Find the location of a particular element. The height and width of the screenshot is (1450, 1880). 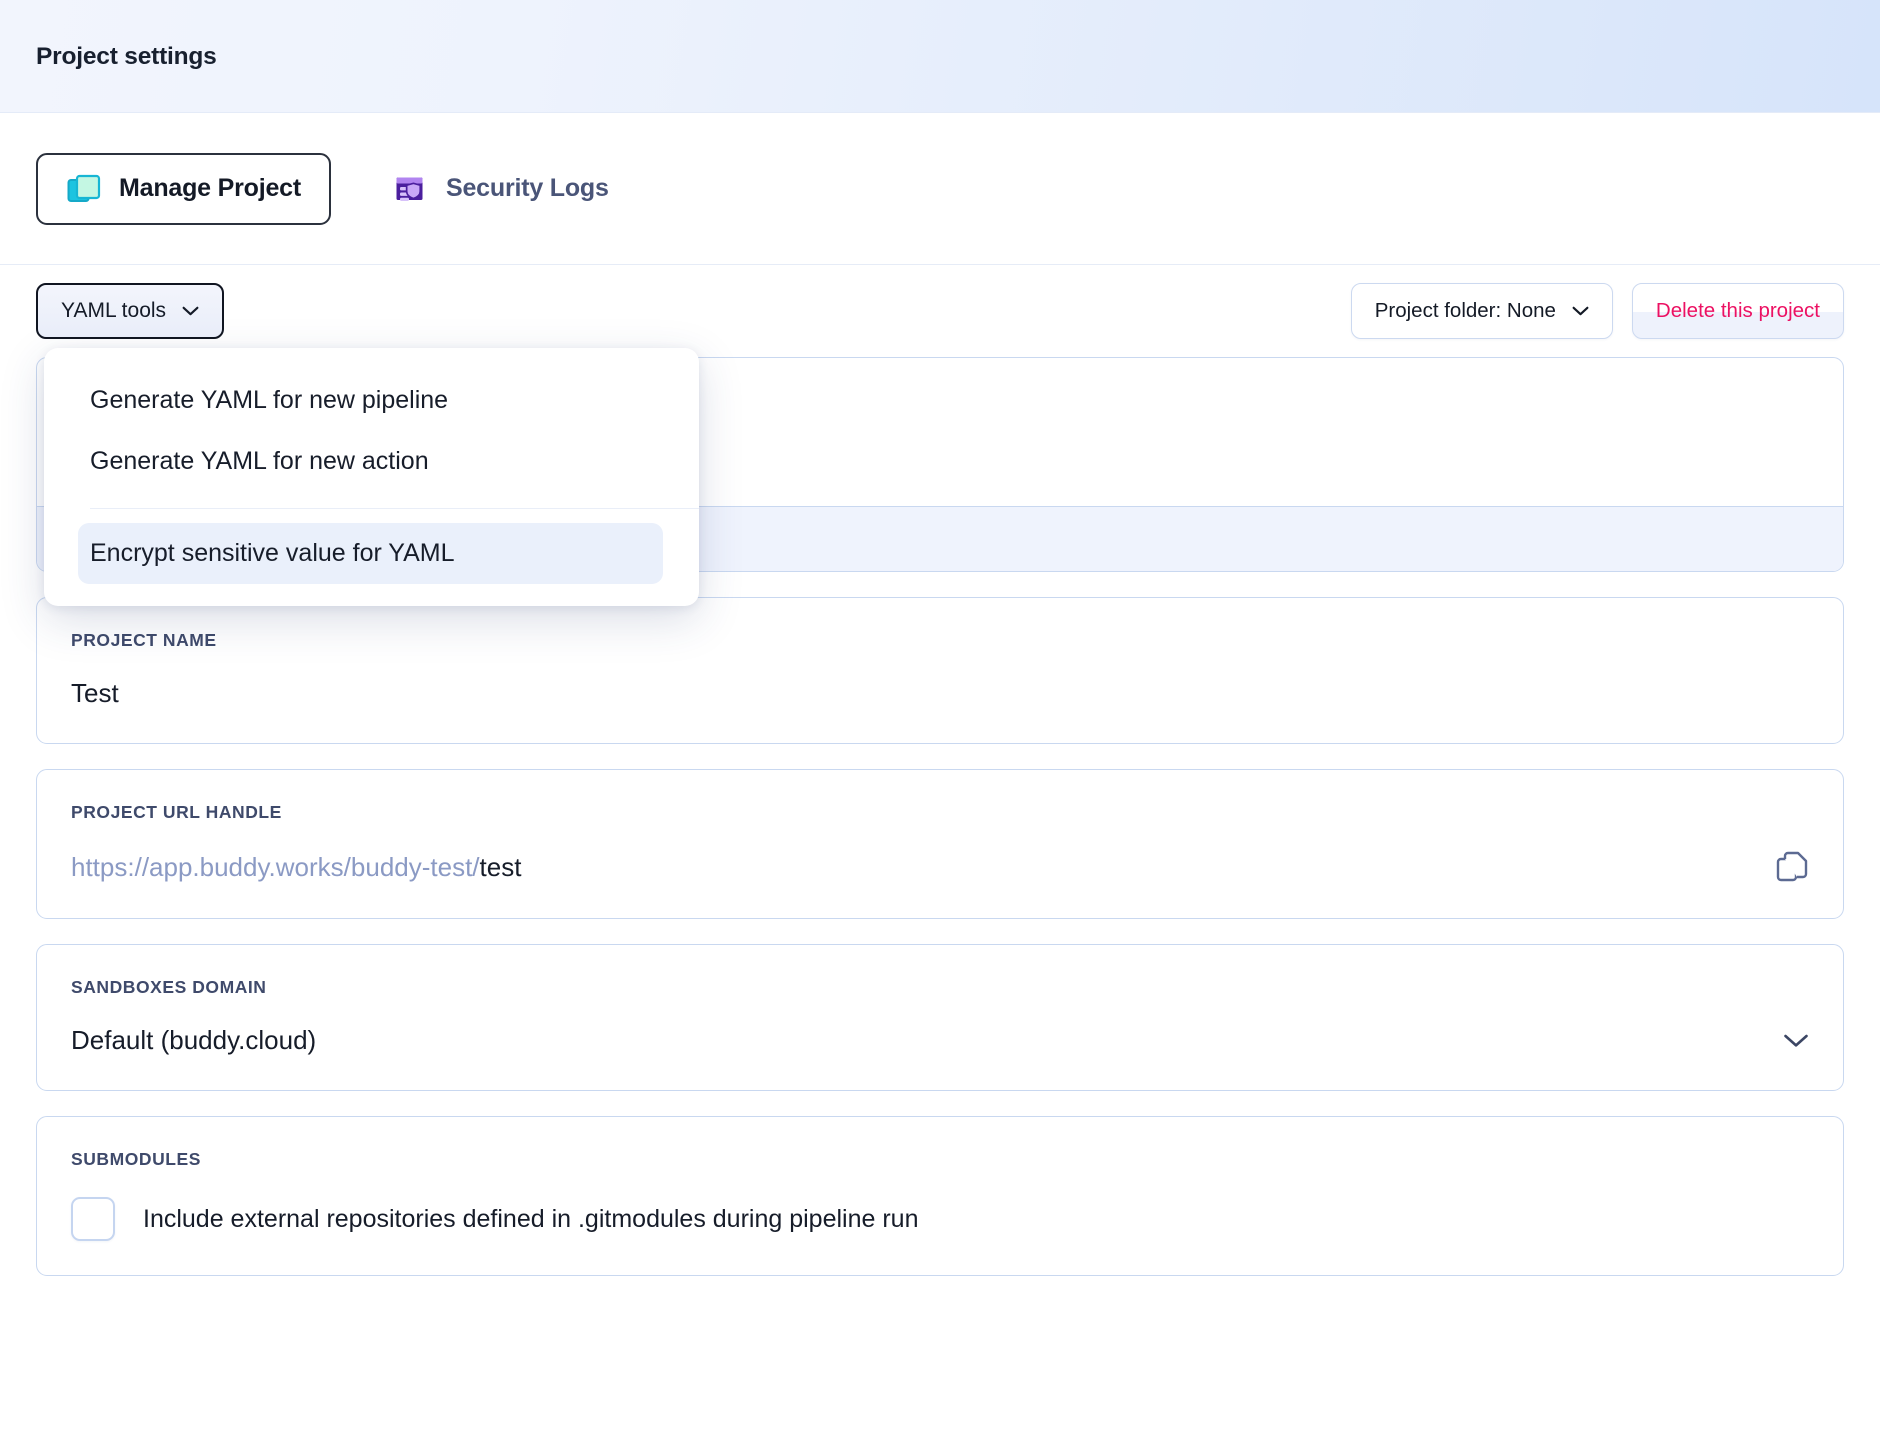

project-folder-label: Project folder: None is located at coordinates (1465, 310).